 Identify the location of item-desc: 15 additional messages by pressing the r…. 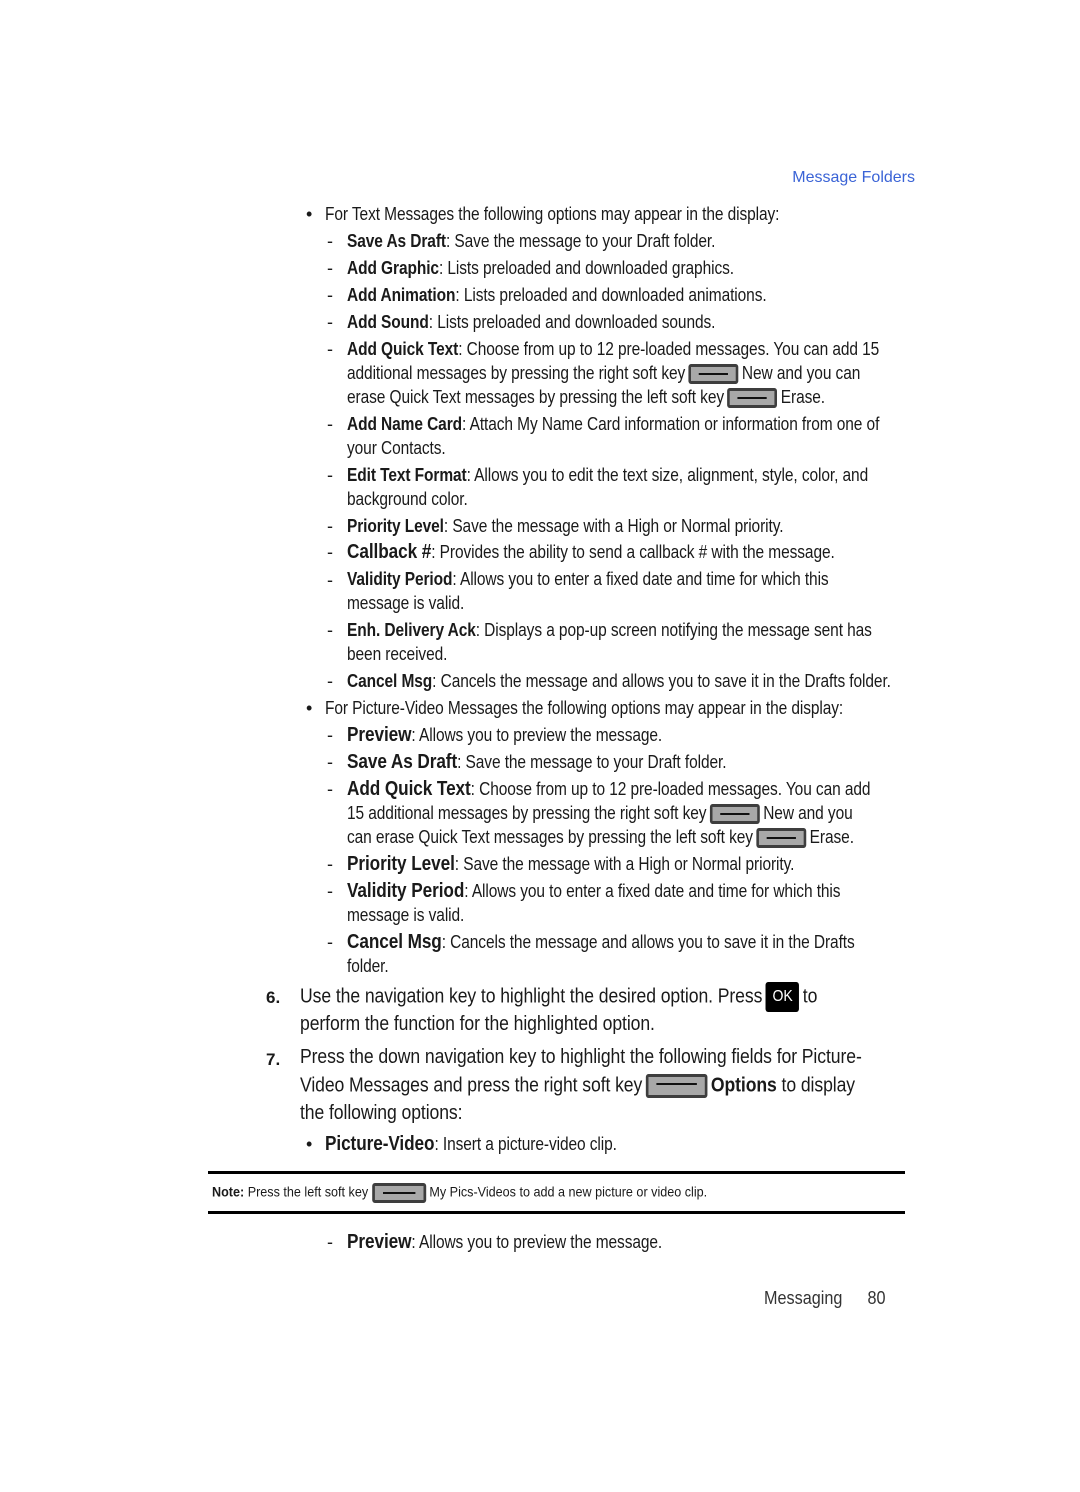
(527, 813).